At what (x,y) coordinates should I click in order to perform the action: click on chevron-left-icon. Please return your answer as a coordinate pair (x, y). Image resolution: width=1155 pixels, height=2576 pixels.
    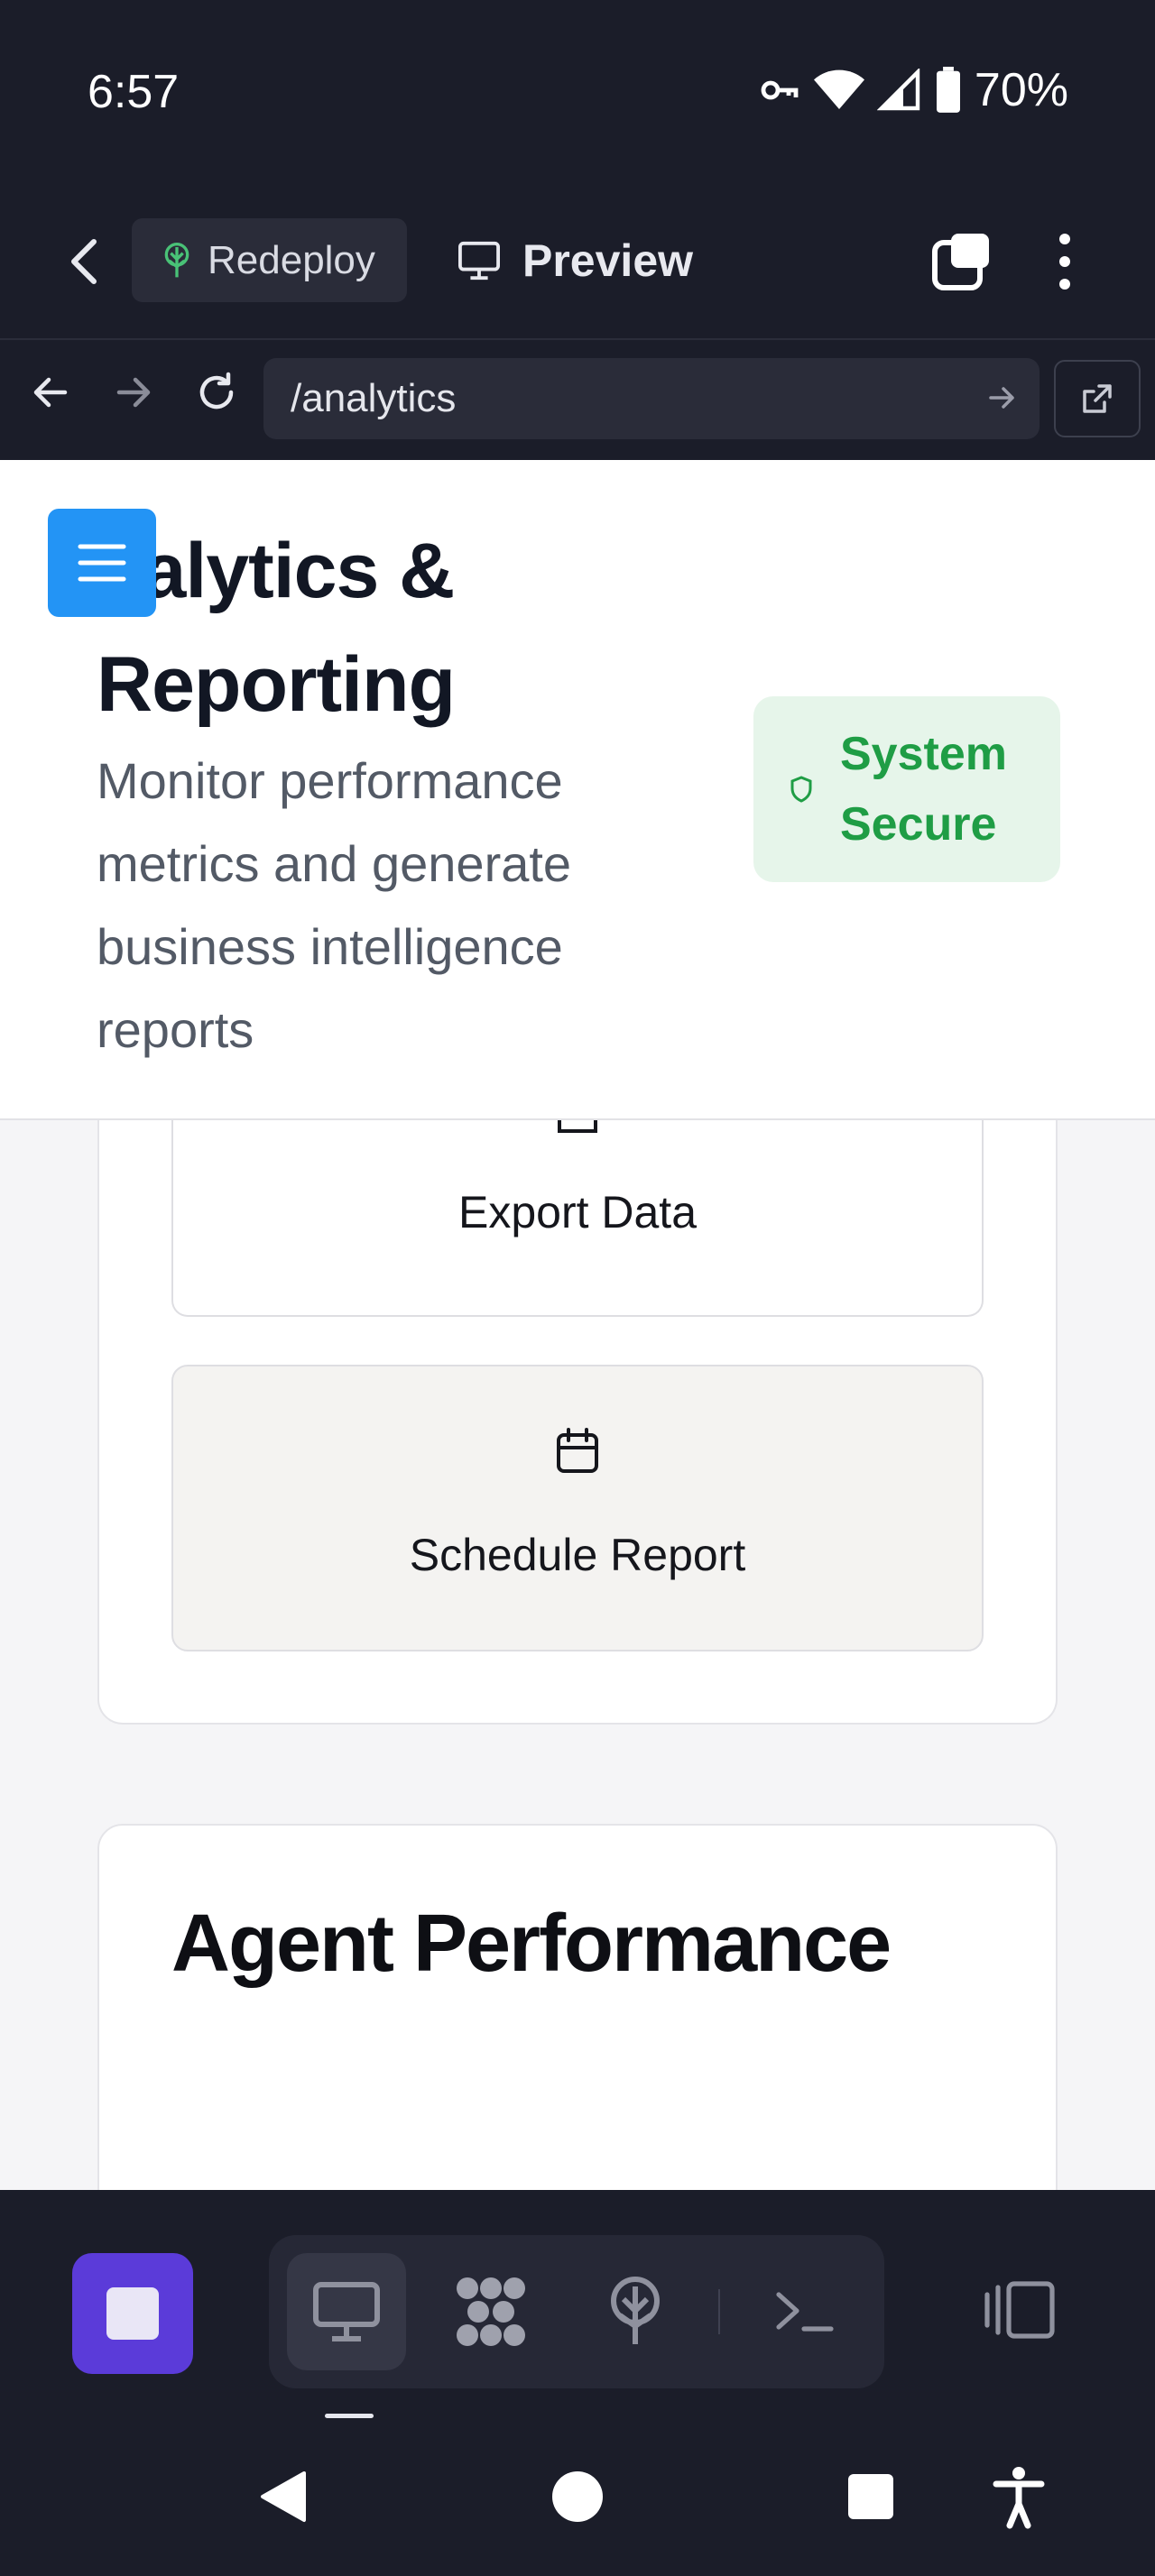
    Looking at the image, I should click on (84, 261).